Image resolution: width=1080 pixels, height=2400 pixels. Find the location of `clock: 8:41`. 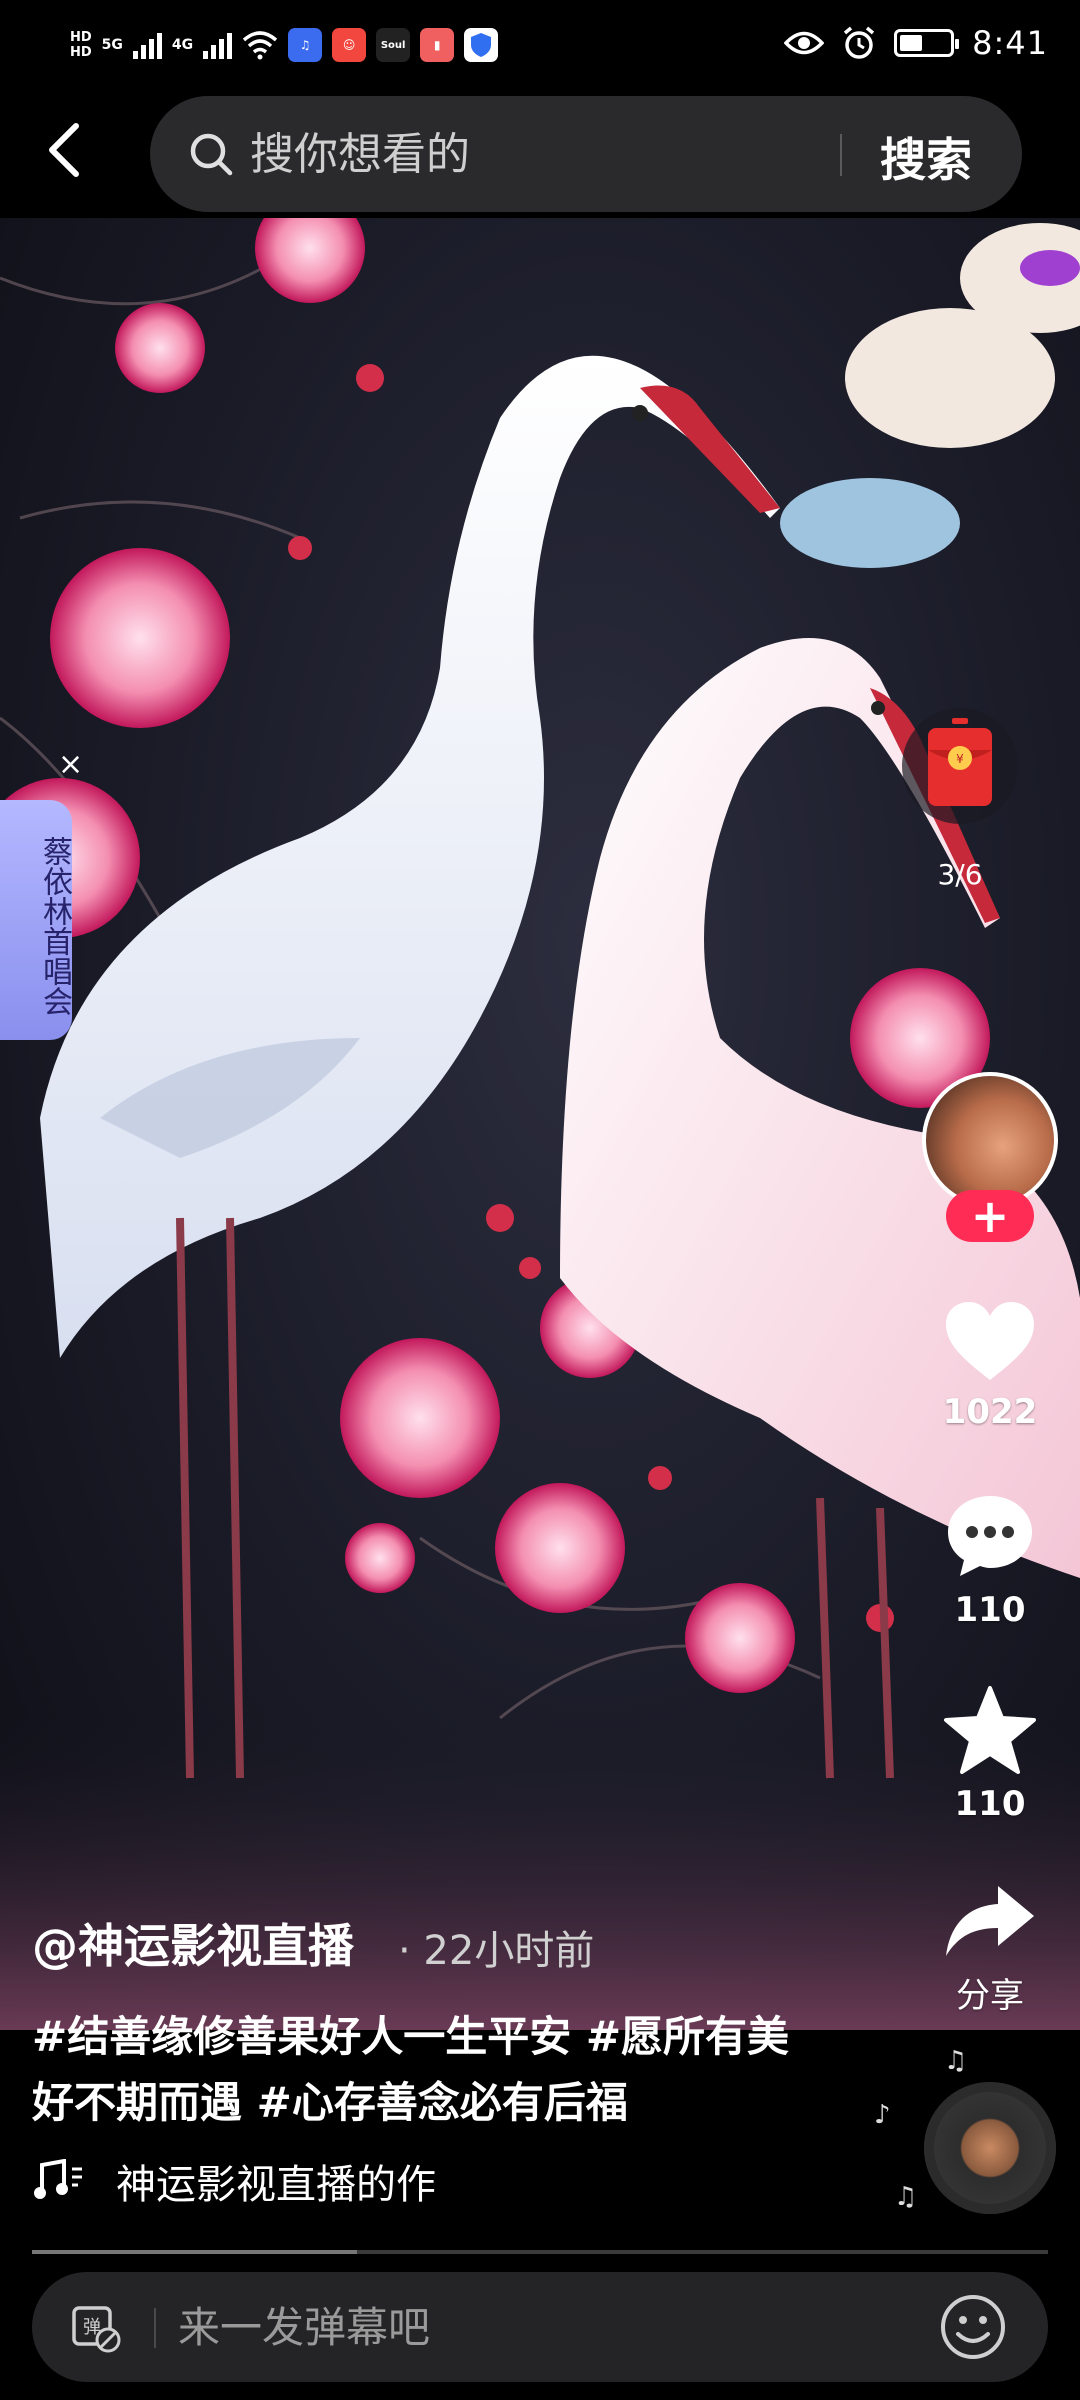

clock: 8:41 is located at coordinates (1010, 43).